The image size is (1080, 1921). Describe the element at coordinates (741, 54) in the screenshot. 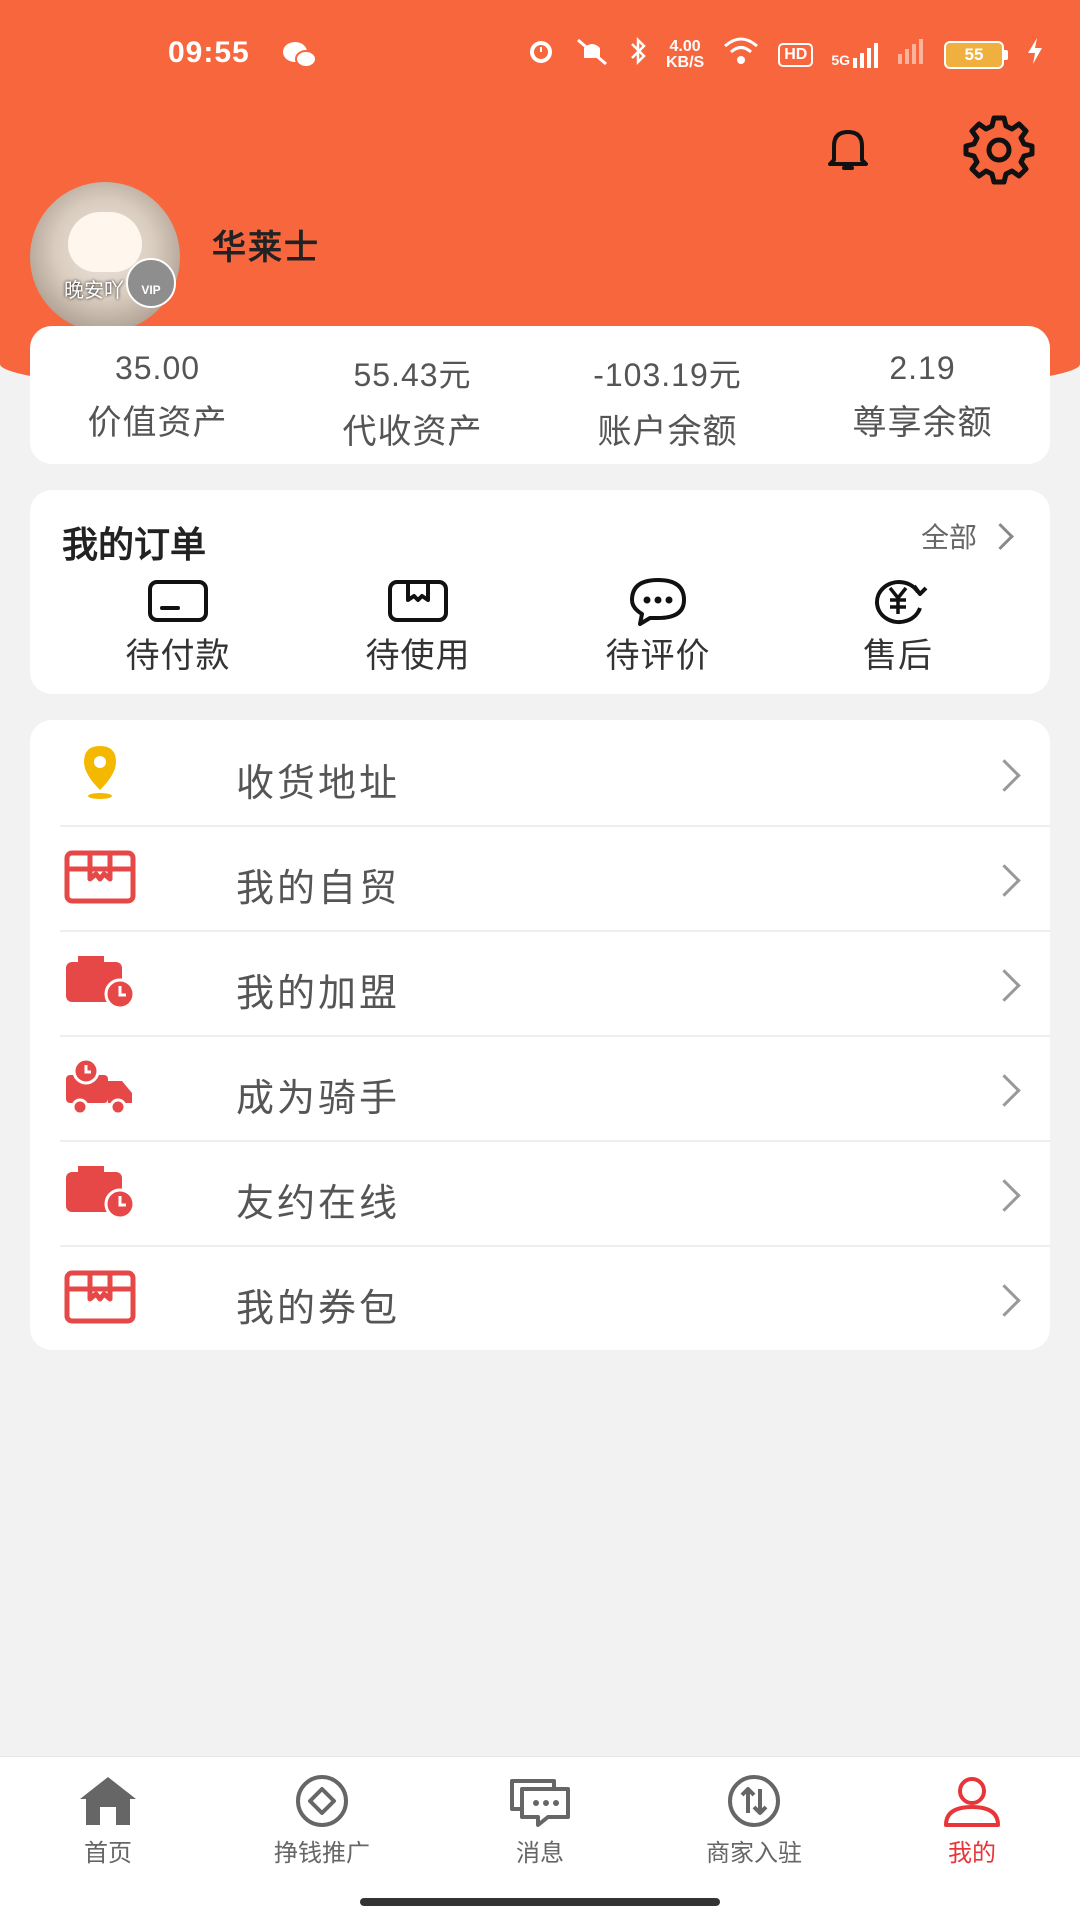

I see `wifi-icon` at that location.